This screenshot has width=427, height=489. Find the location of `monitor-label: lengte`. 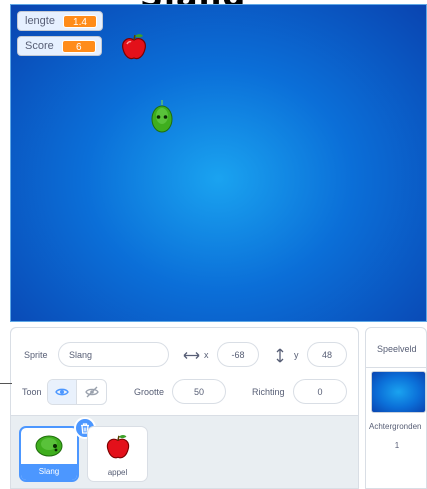

monitor-label: lengte is located at coordinates (40, 21).